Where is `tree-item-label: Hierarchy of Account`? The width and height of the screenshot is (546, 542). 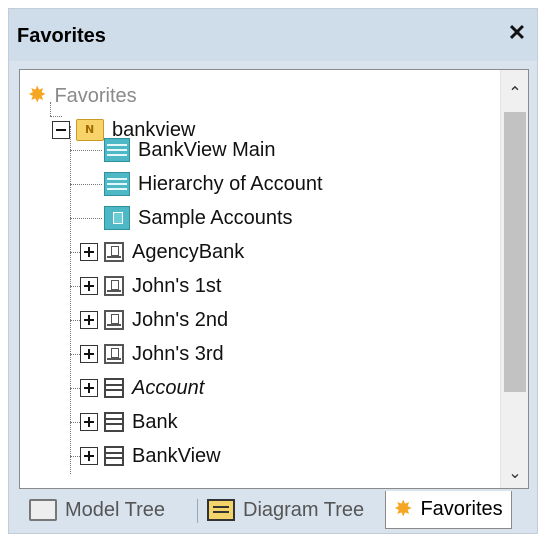 tree-item-label: Hierarchy of Account is located at coordinates (230, 183).